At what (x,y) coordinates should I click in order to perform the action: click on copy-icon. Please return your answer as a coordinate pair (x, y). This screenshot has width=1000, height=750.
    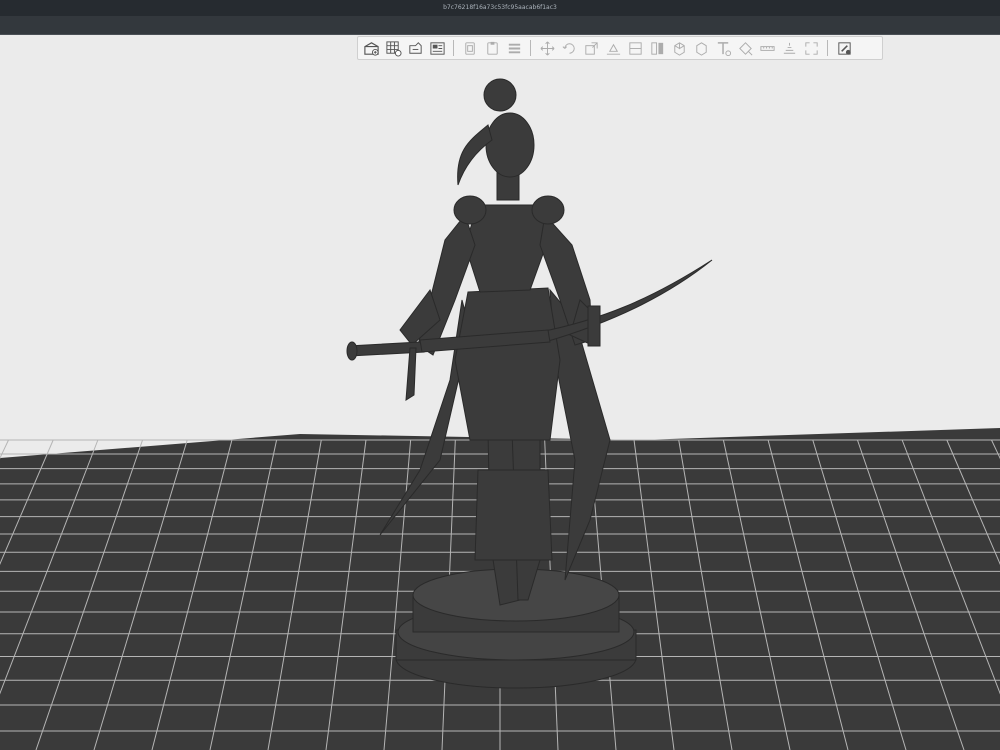
    Looking at the image, I should click on (469, 48).